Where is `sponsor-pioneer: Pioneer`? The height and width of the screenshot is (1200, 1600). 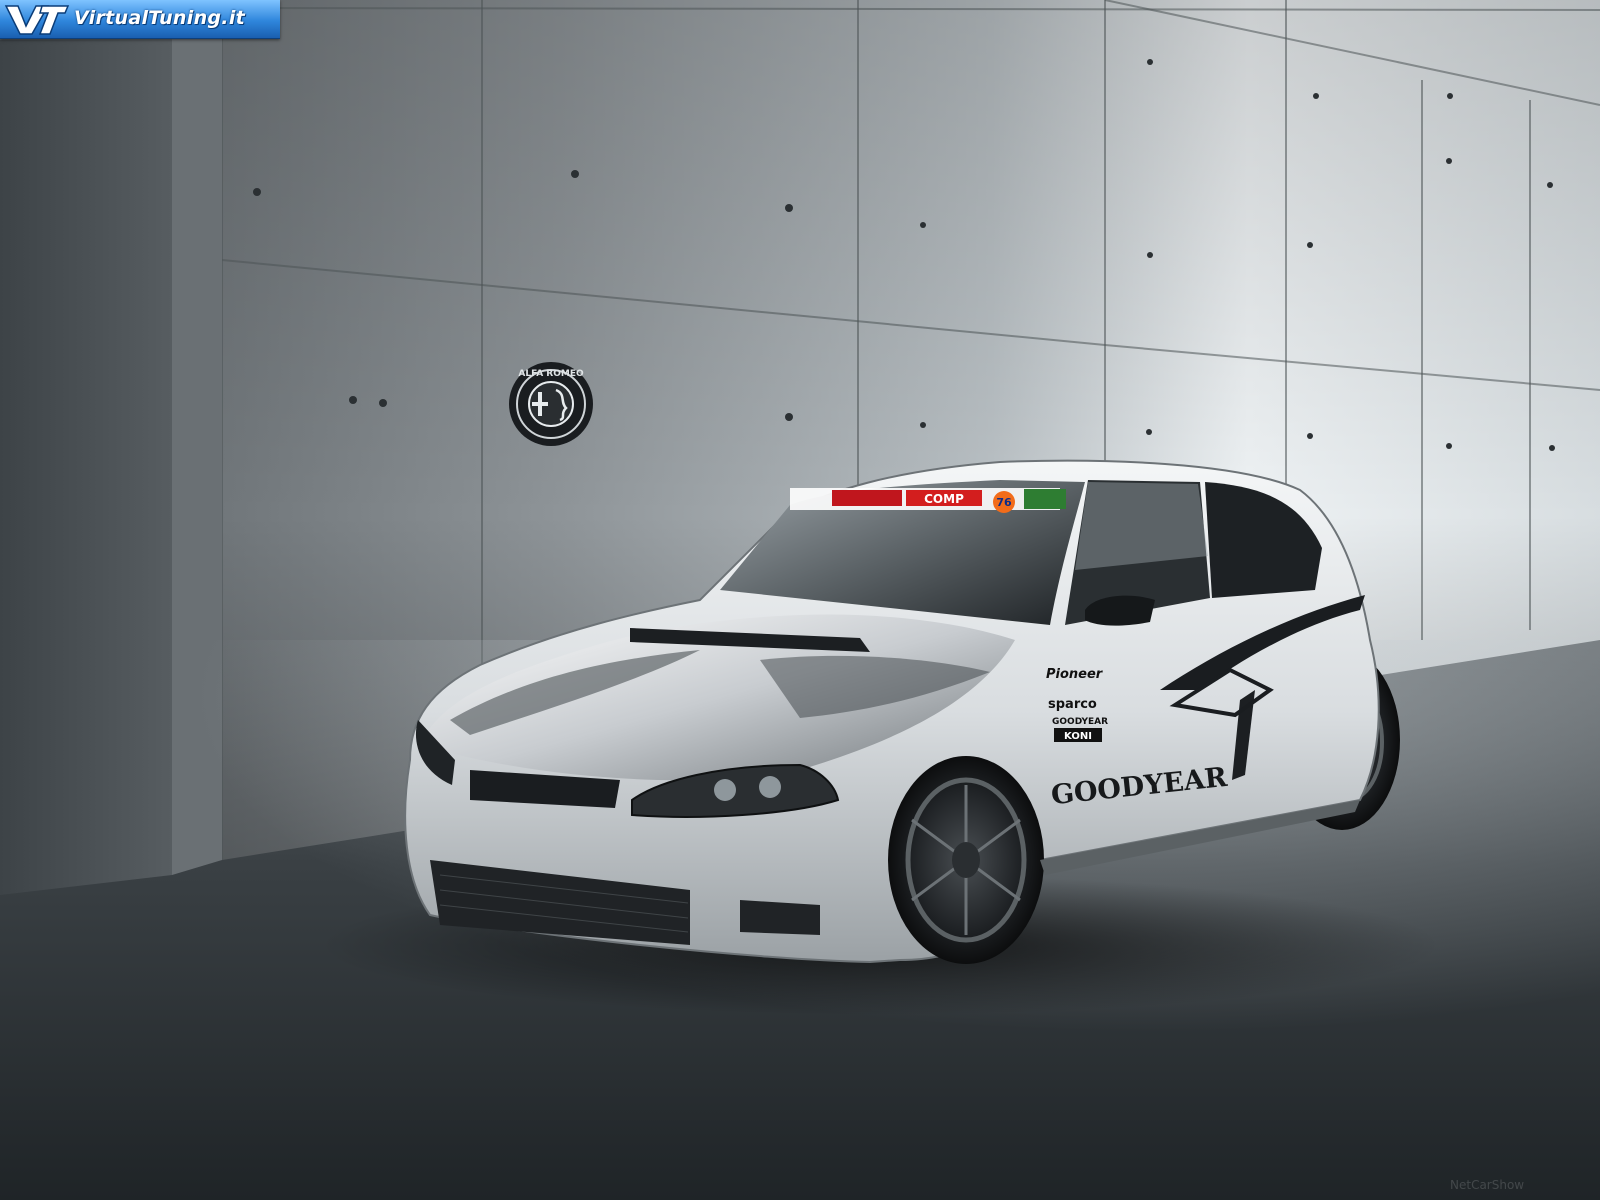 sponsor-pioneer: Pioneer is located at coordinates (1075, 674).